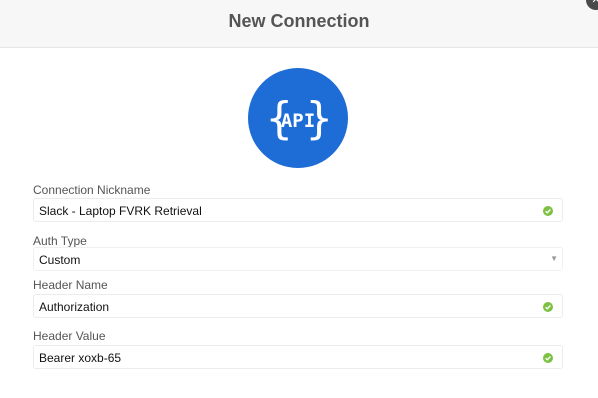  What do you see at coordinates (60, 241) in the screenshot?
I see `auth-type-label: Auth Type` at bounding box center [60, 241].